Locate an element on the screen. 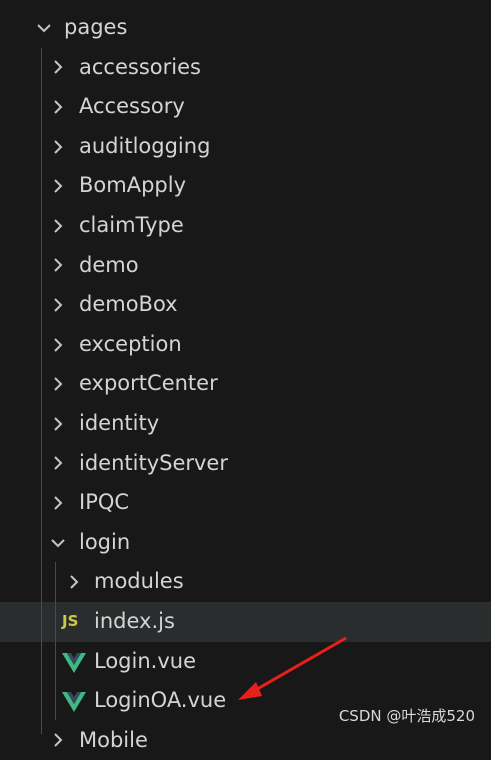 The width and height of the screenshot is (491, 760). folder-label: Mobile is located at coordinates (113, 739).